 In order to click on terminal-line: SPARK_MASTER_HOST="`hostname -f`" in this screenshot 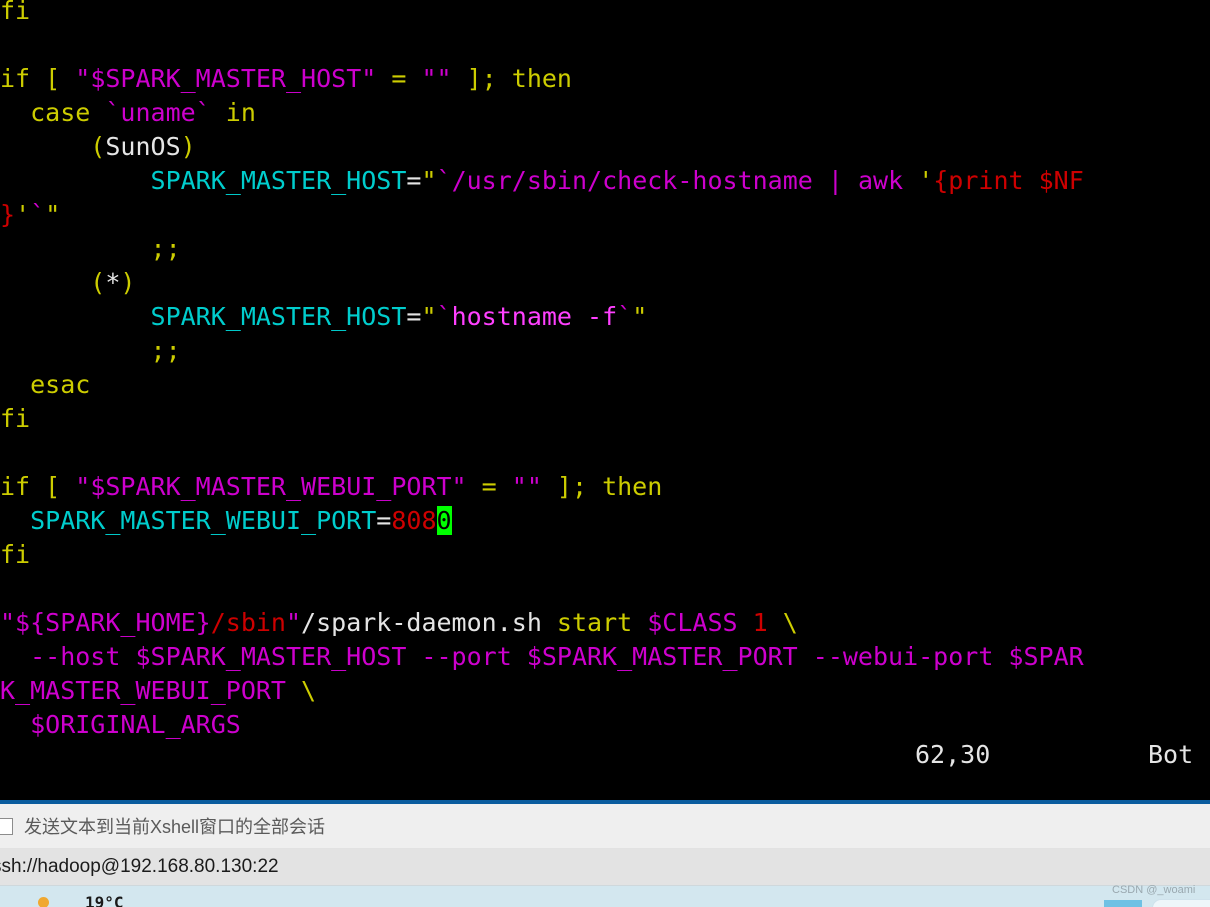, I will do `click(324, 317)`.